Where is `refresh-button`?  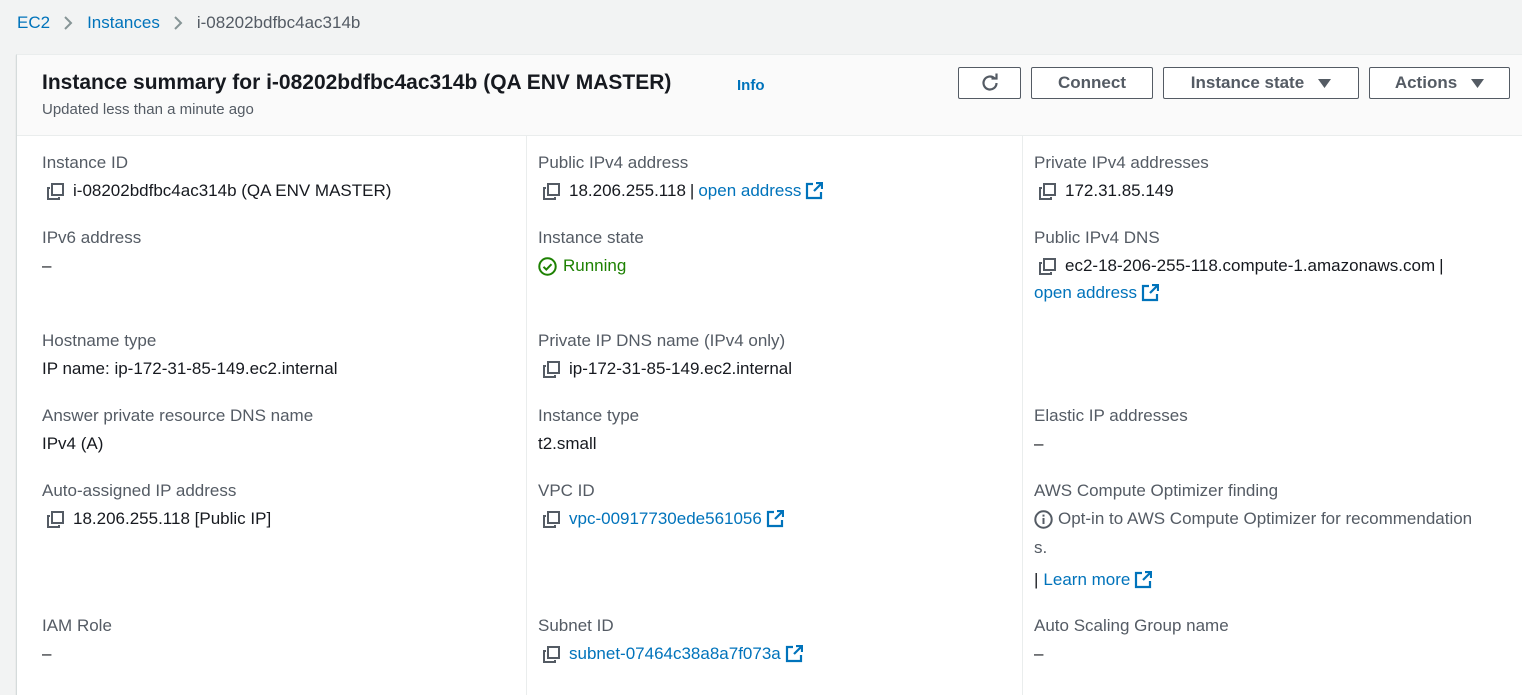 refresh-button is located at coordinates (989, 83).